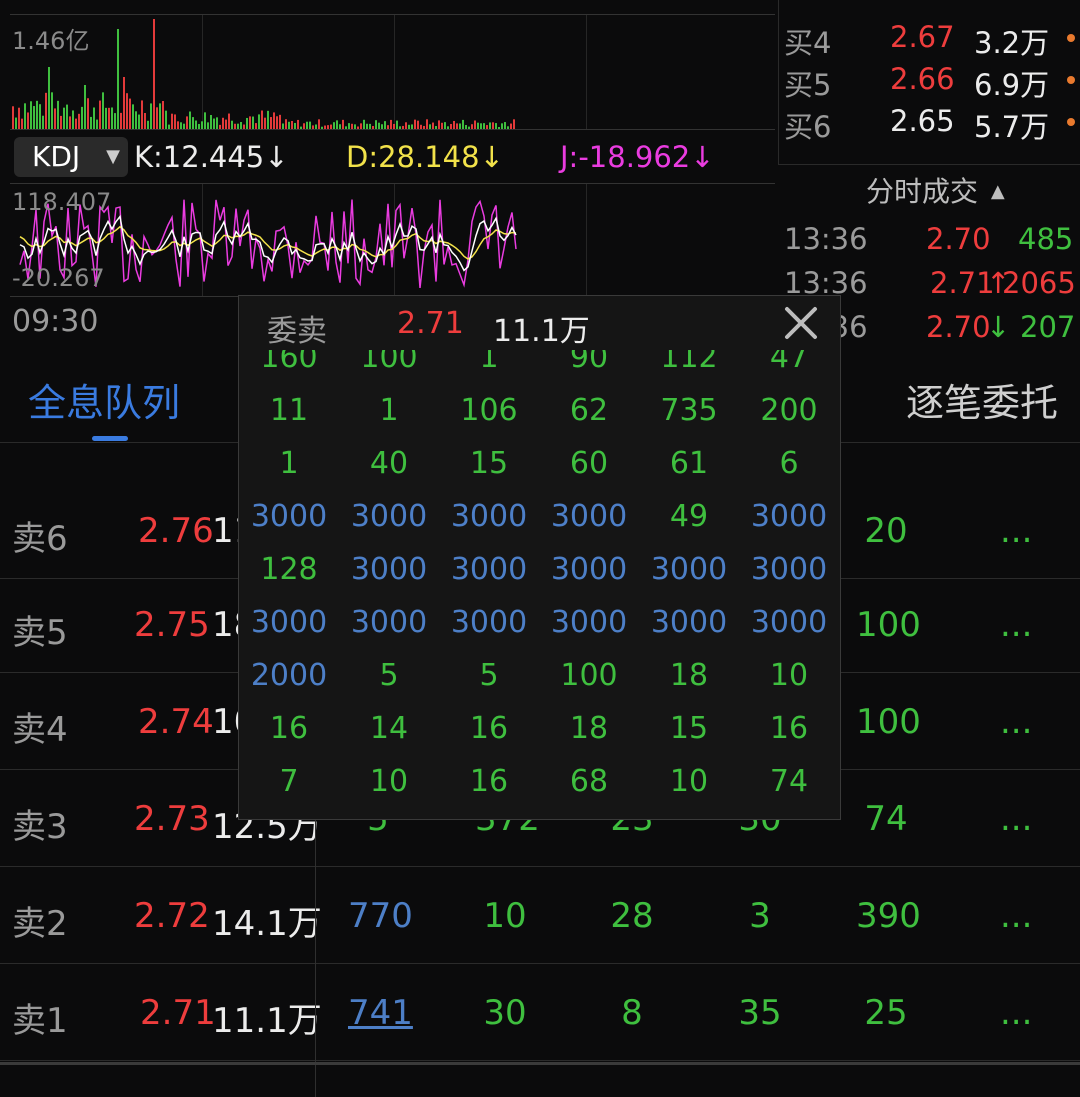 This screenshot has height=1097, width=1080. I want to click on popup-order-cell: 18, so click(589, 728).